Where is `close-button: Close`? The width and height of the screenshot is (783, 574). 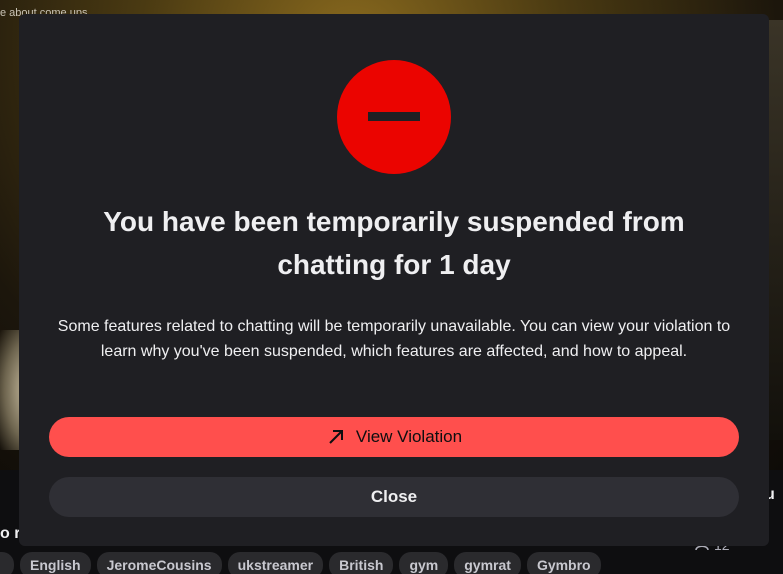 close-button: Close is located at coordinates (394, 497).